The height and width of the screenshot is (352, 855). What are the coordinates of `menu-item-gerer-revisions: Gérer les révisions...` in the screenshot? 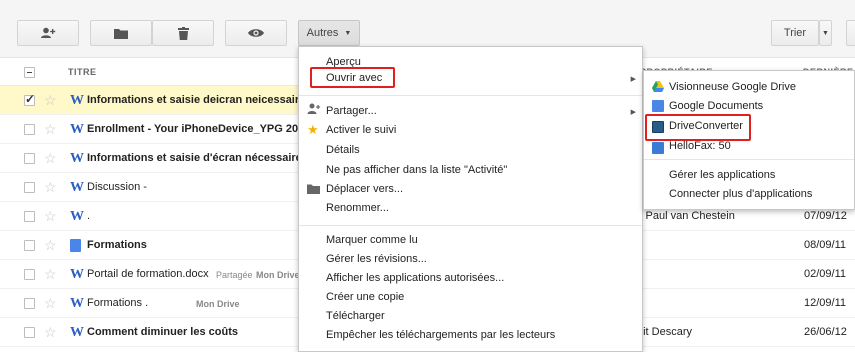 It's located at (376, 259).